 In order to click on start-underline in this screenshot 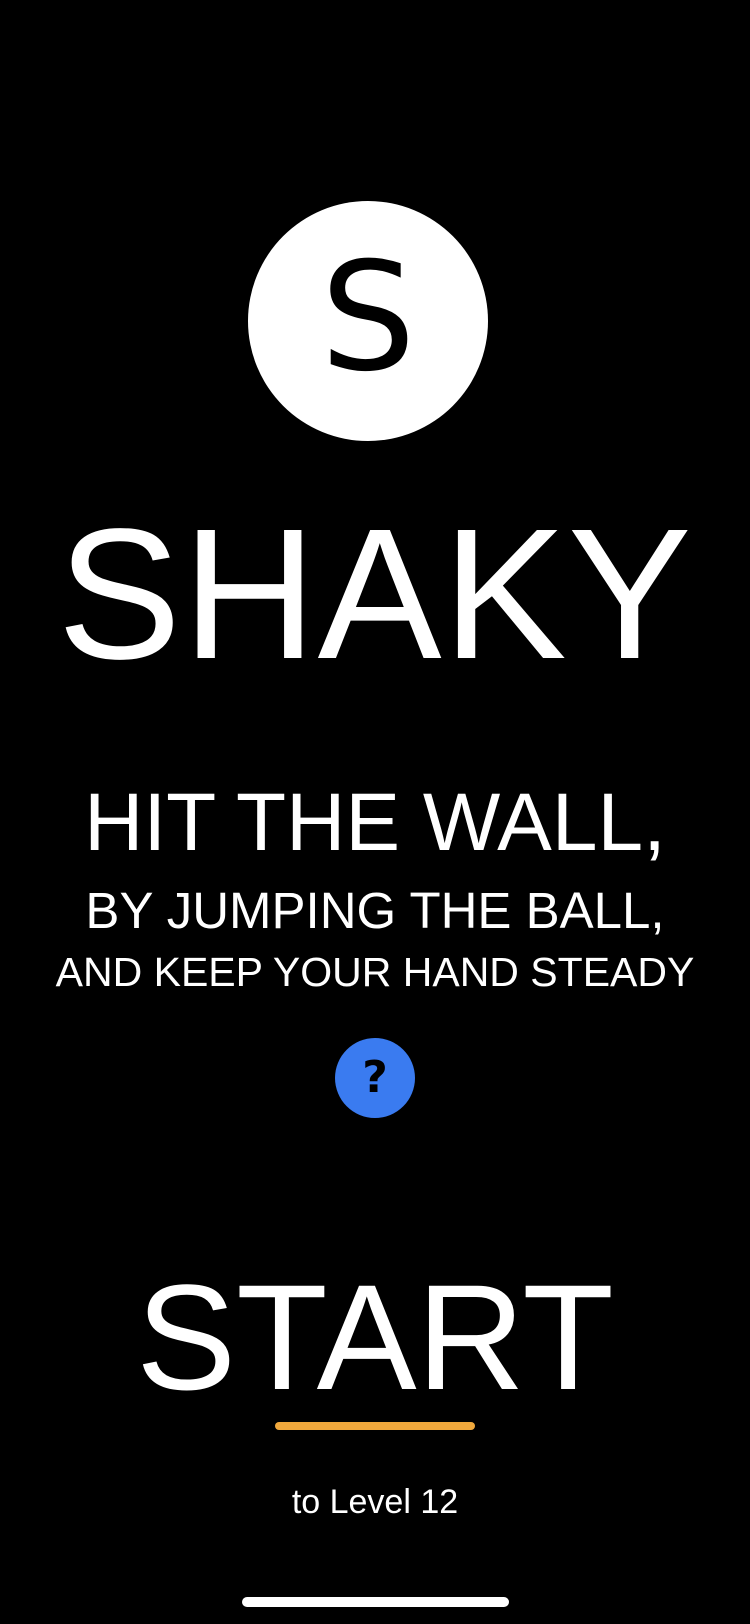, I will do `click(375, 1426)`.